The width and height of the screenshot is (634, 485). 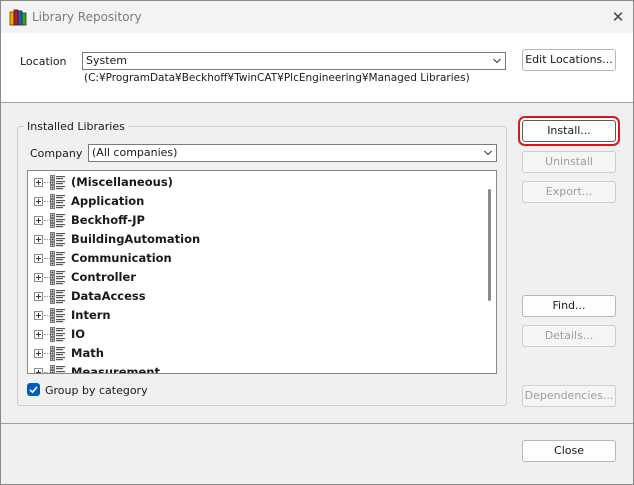 I want to click on group-by-category-label: Group by category, so click(x=96, y=390).